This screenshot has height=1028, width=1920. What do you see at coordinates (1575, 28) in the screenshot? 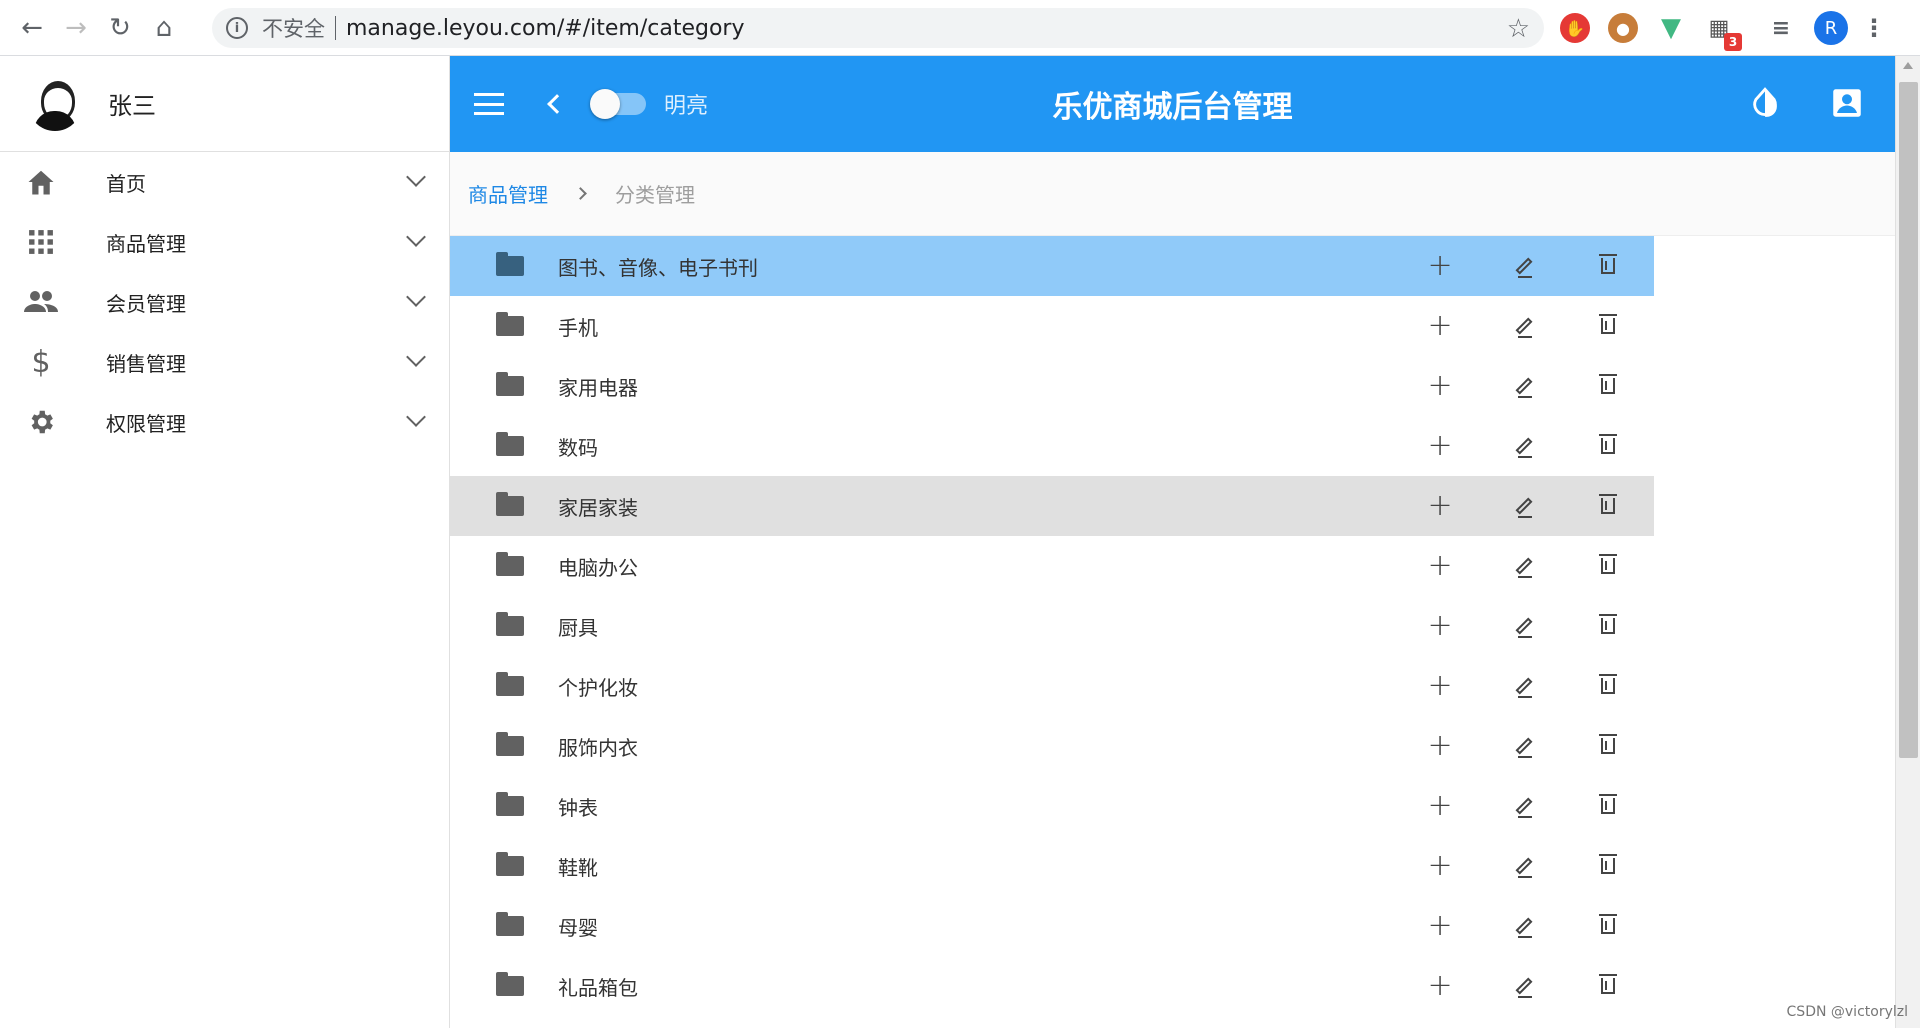
I see `adblock-extension-icon: ✋` at bounding box center [1575, 28].